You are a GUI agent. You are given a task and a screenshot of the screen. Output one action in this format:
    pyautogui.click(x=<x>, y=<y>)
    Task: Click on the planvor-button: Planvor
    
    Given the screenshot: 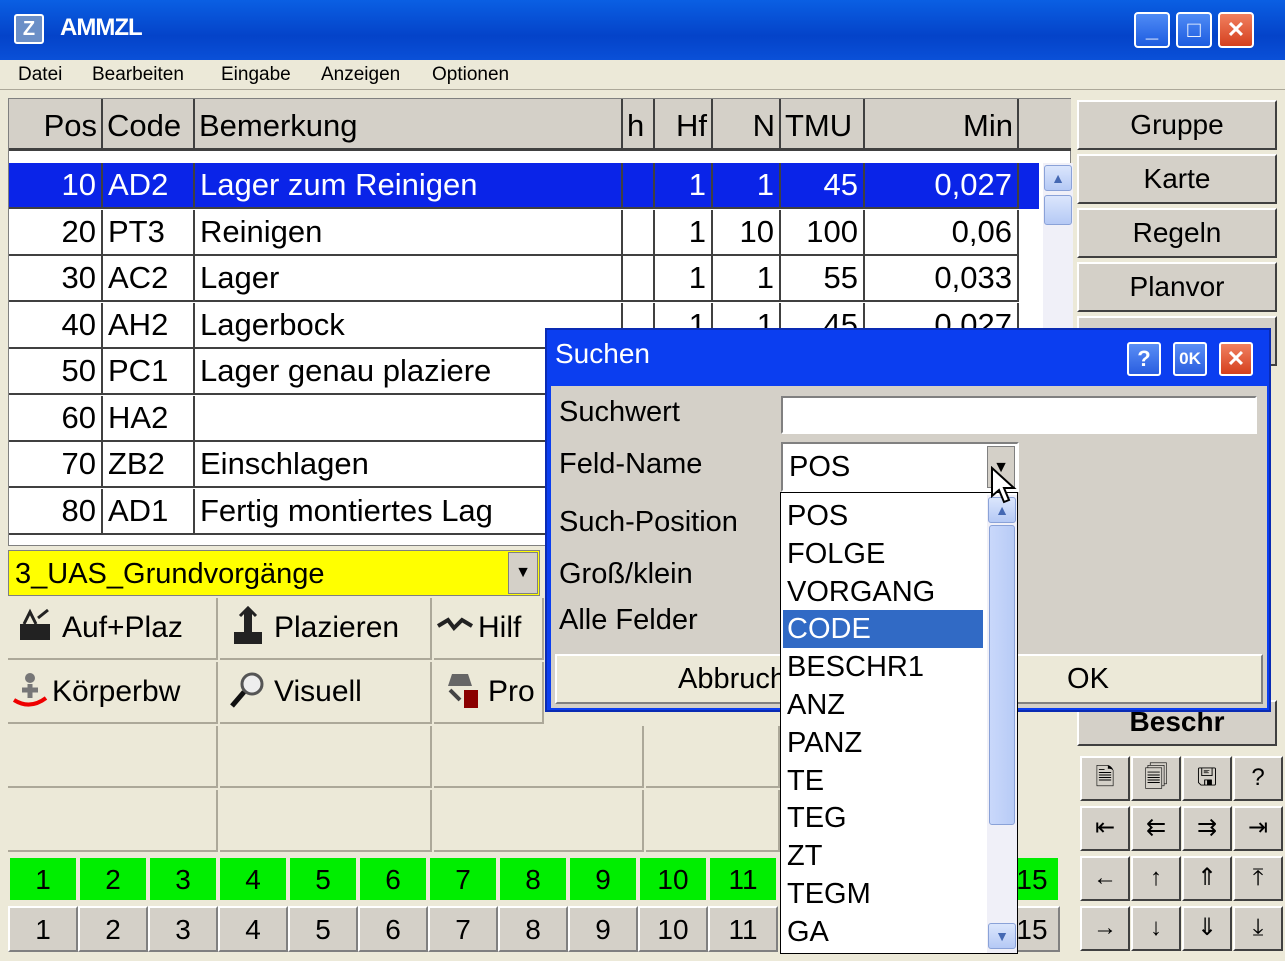 What is the action you would take?
    pyautogui.click(x=1177, y=287)
    